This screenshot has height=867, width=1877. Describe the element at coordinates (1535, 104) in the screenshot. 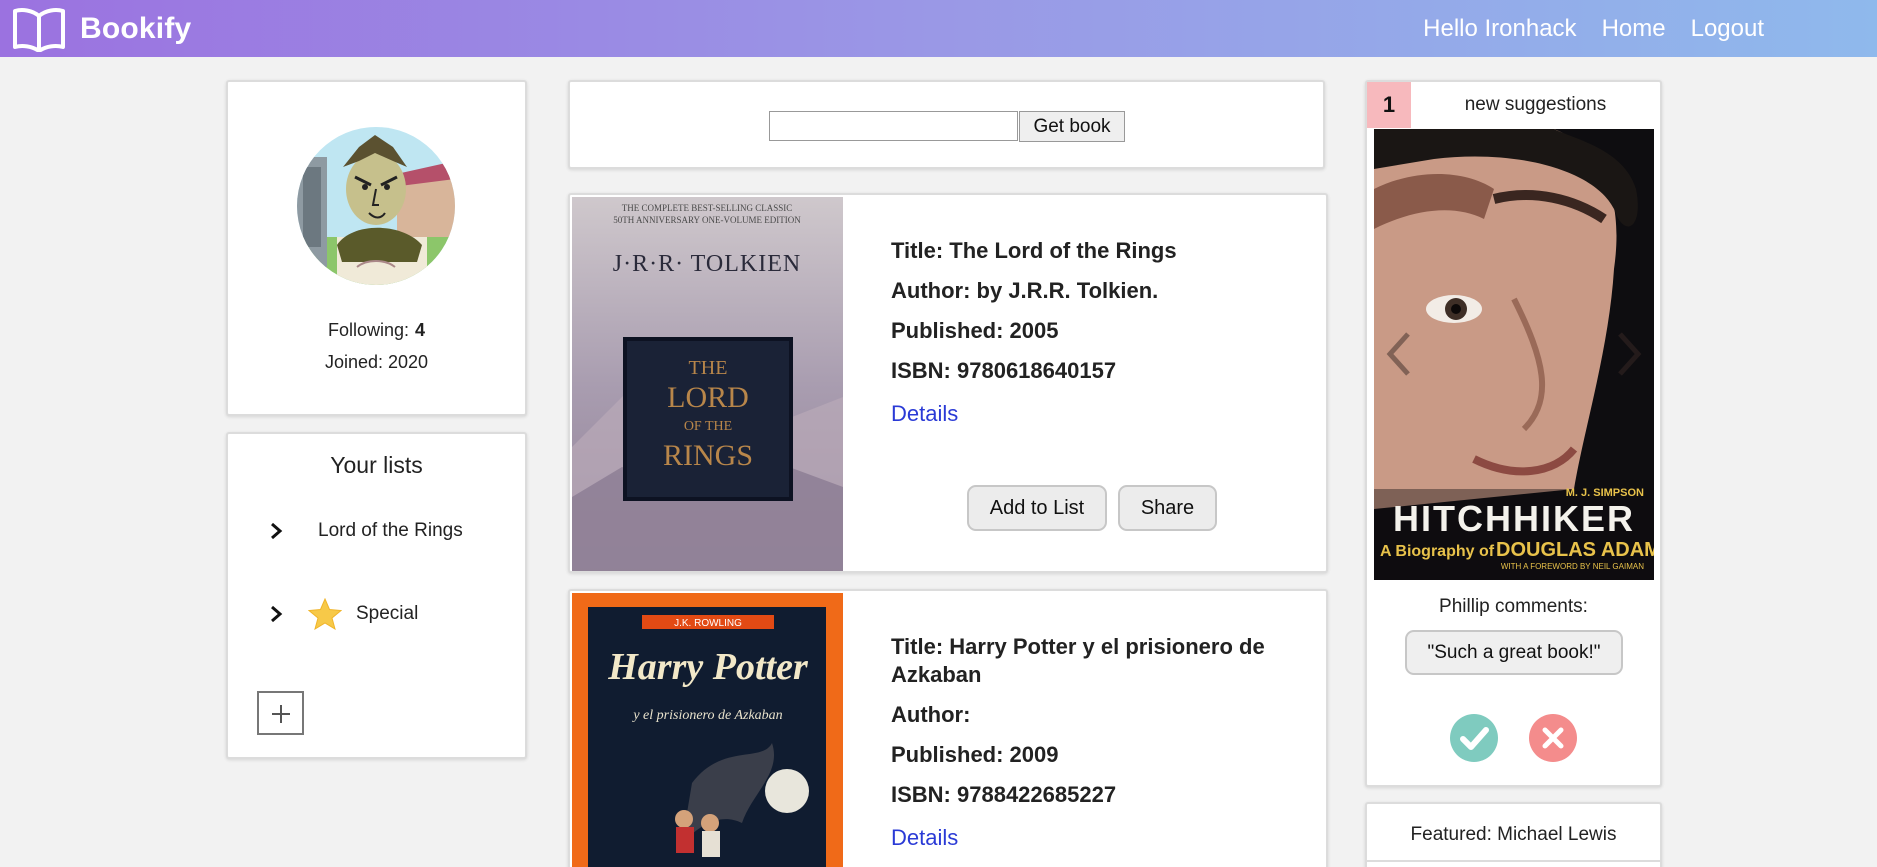

I see `suggestions-label: new suggestions` at that location.